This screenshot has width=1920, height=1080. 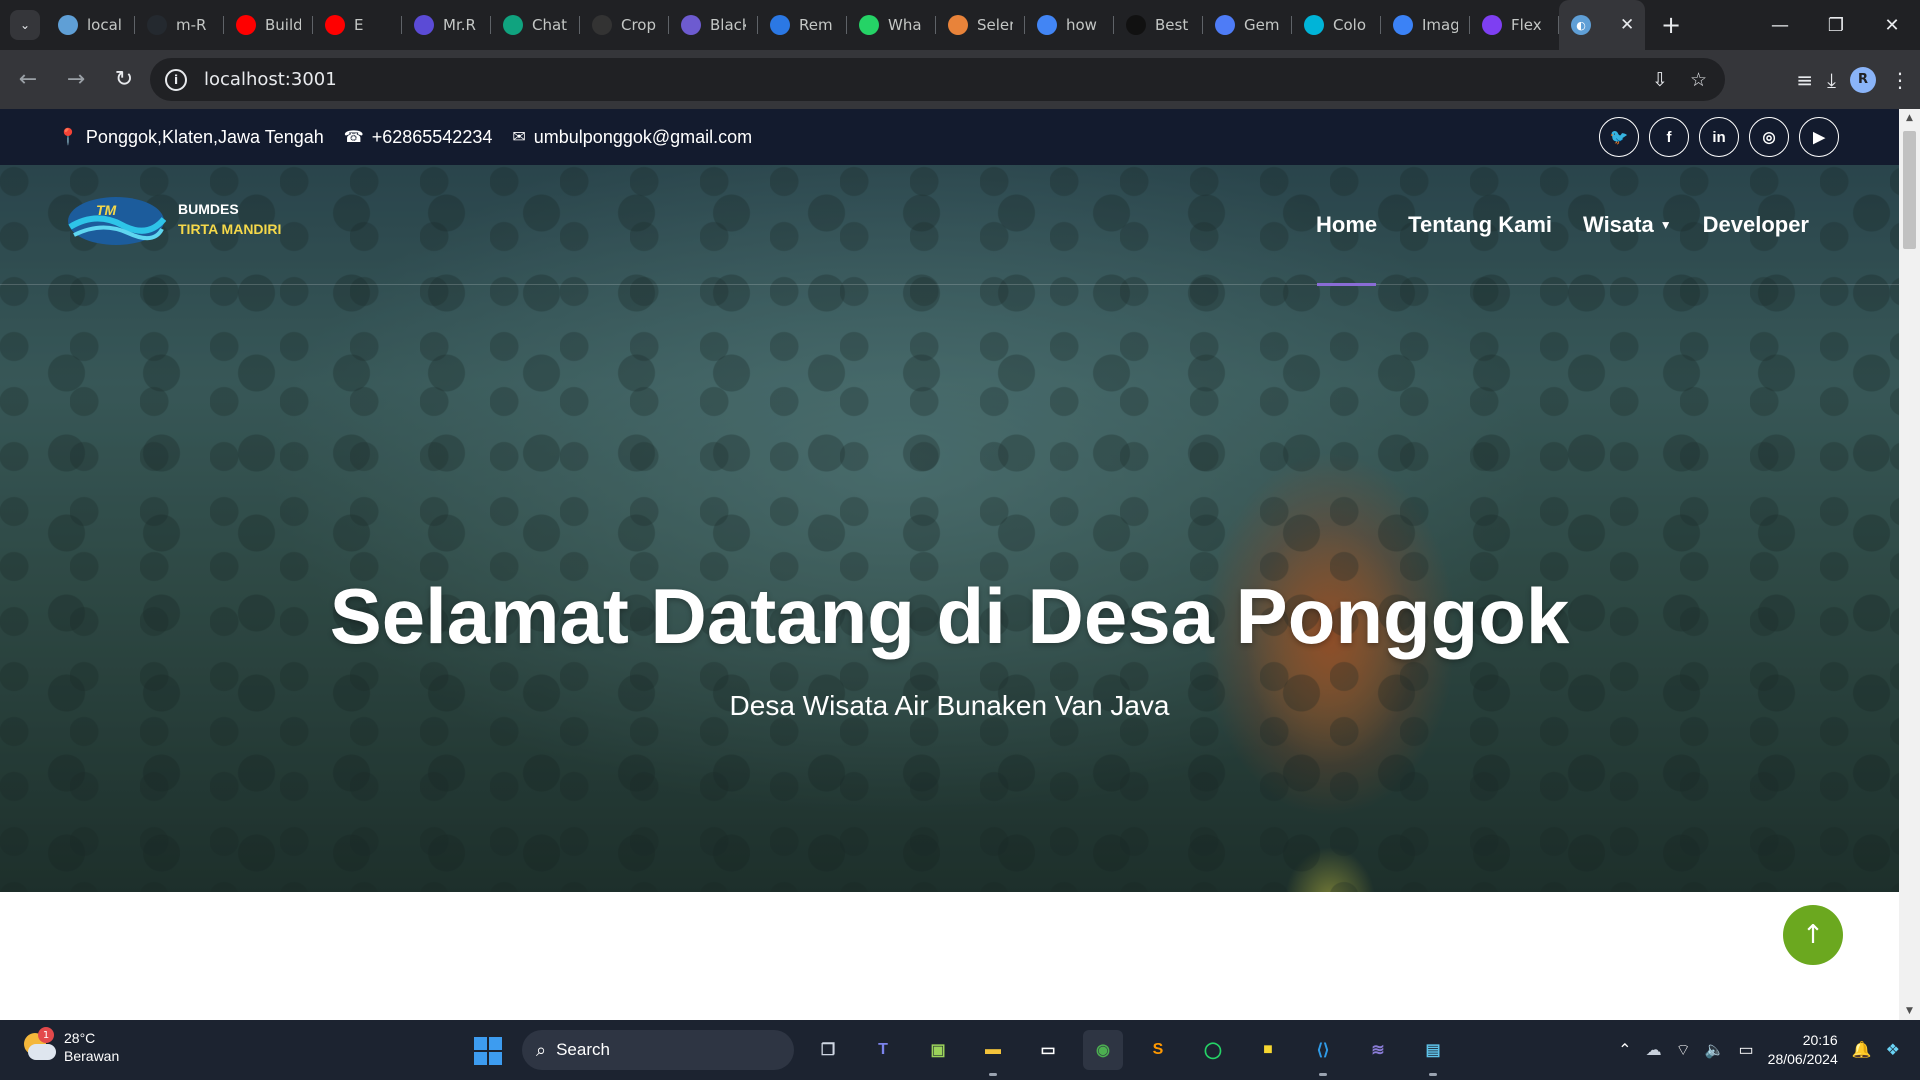 I want to click on windows-start-icon, so click(x=488, y=1051).